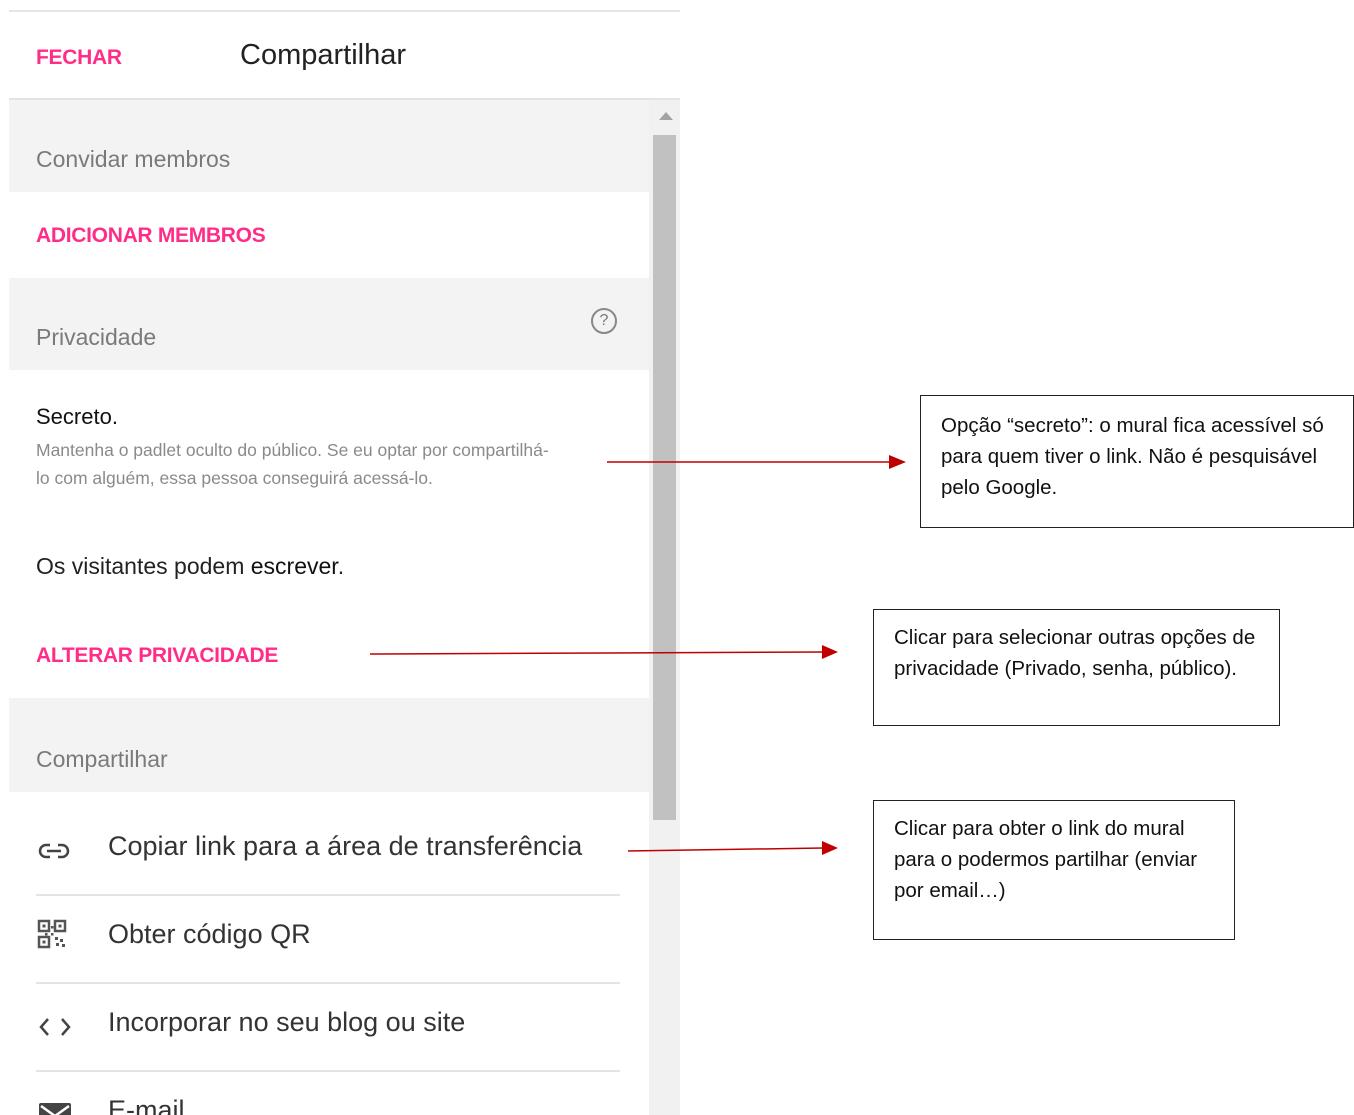  Describe the element at coordinates (732, 848) in the screenshot. I see `arrow-copy-link` at that location.